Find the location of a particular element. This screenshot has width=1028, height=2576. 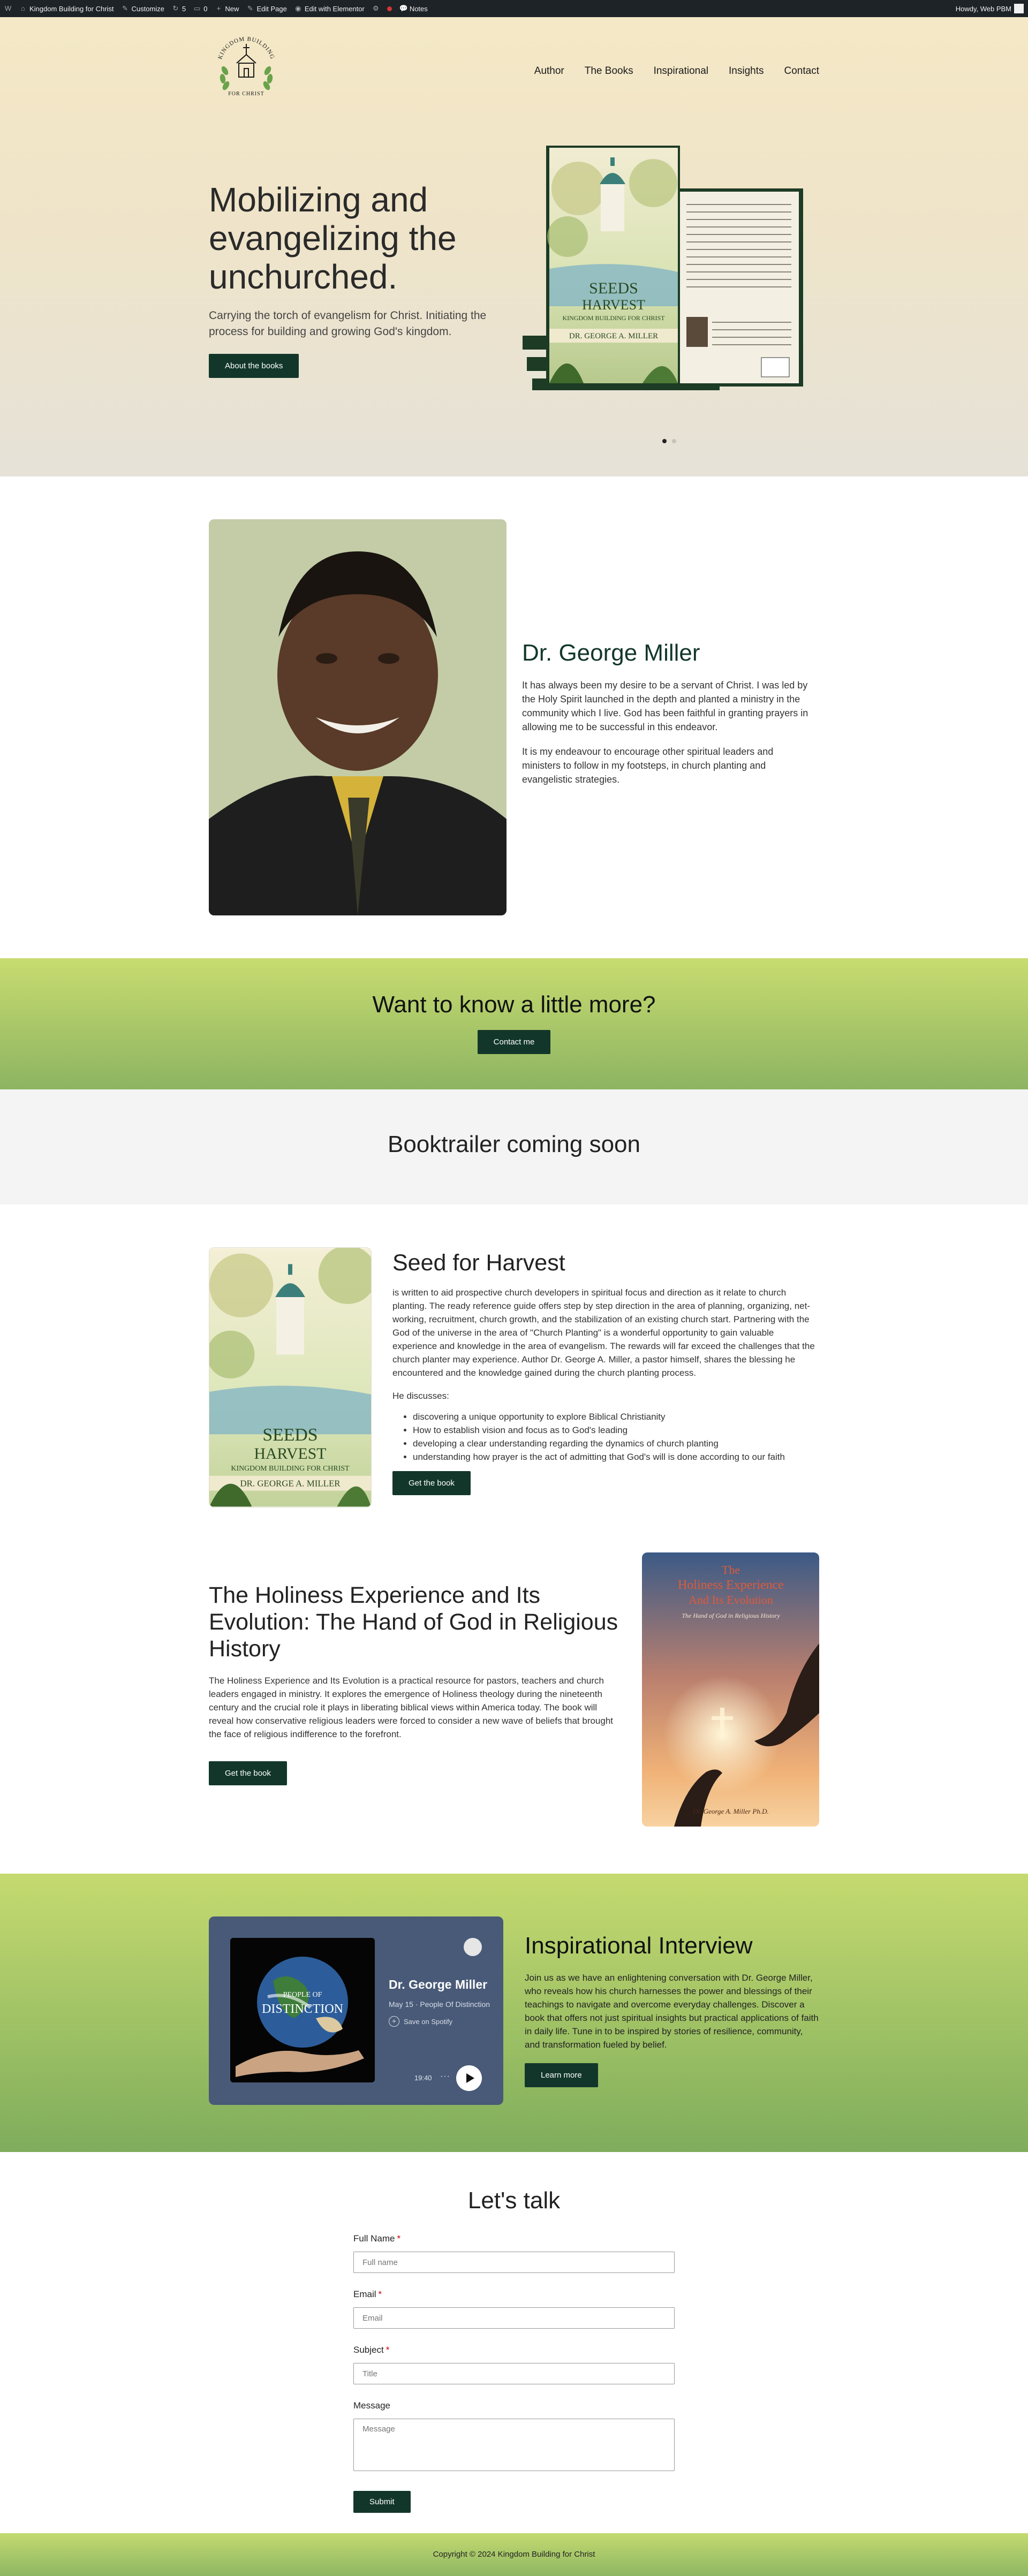

learn-more-button: Learn more is located at coordinates (561, 2075).